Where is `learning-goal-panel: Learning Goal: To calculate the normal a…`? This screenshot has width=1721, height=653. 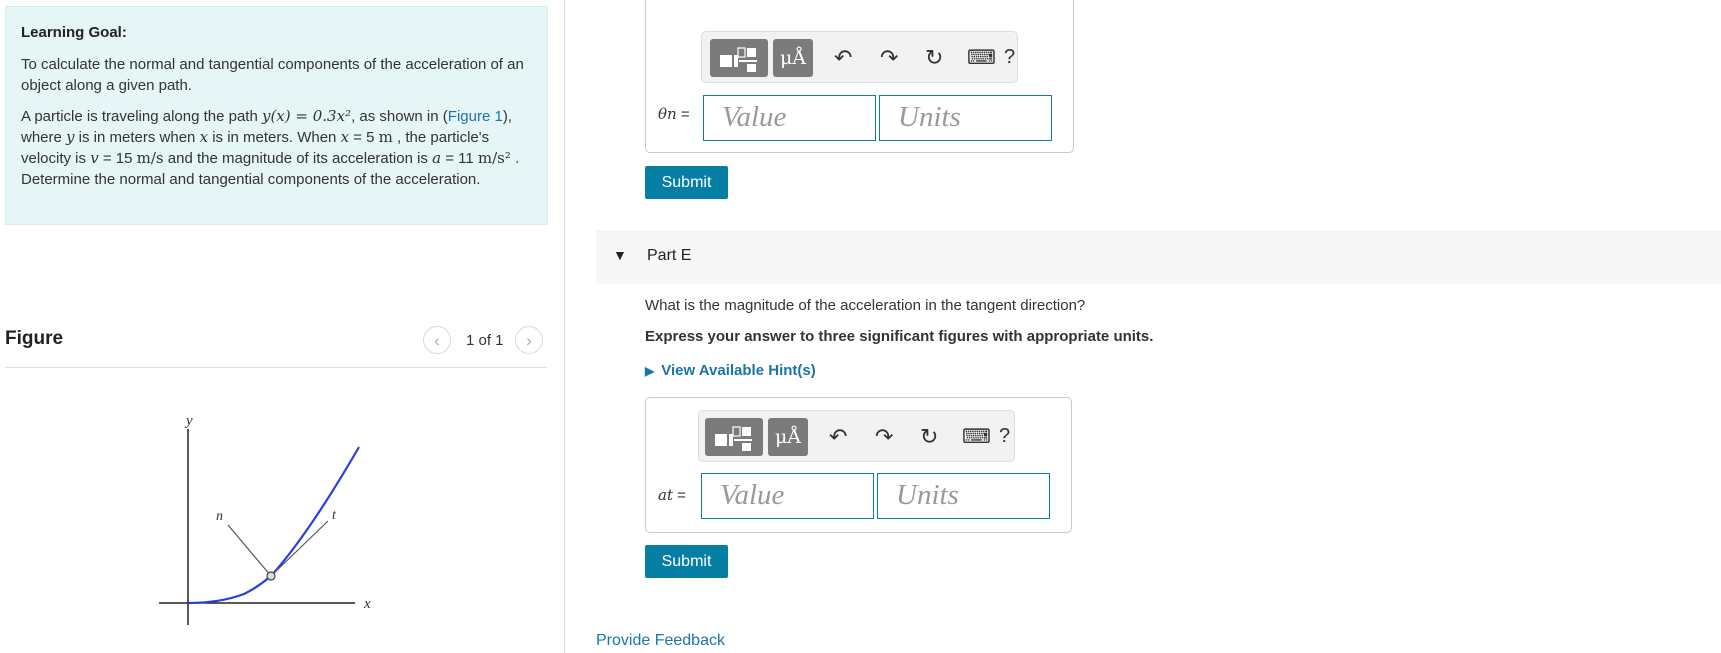
learning-goal-panel: Learning Goal: To calculate the normal a… is located at coordinates (276, 115).